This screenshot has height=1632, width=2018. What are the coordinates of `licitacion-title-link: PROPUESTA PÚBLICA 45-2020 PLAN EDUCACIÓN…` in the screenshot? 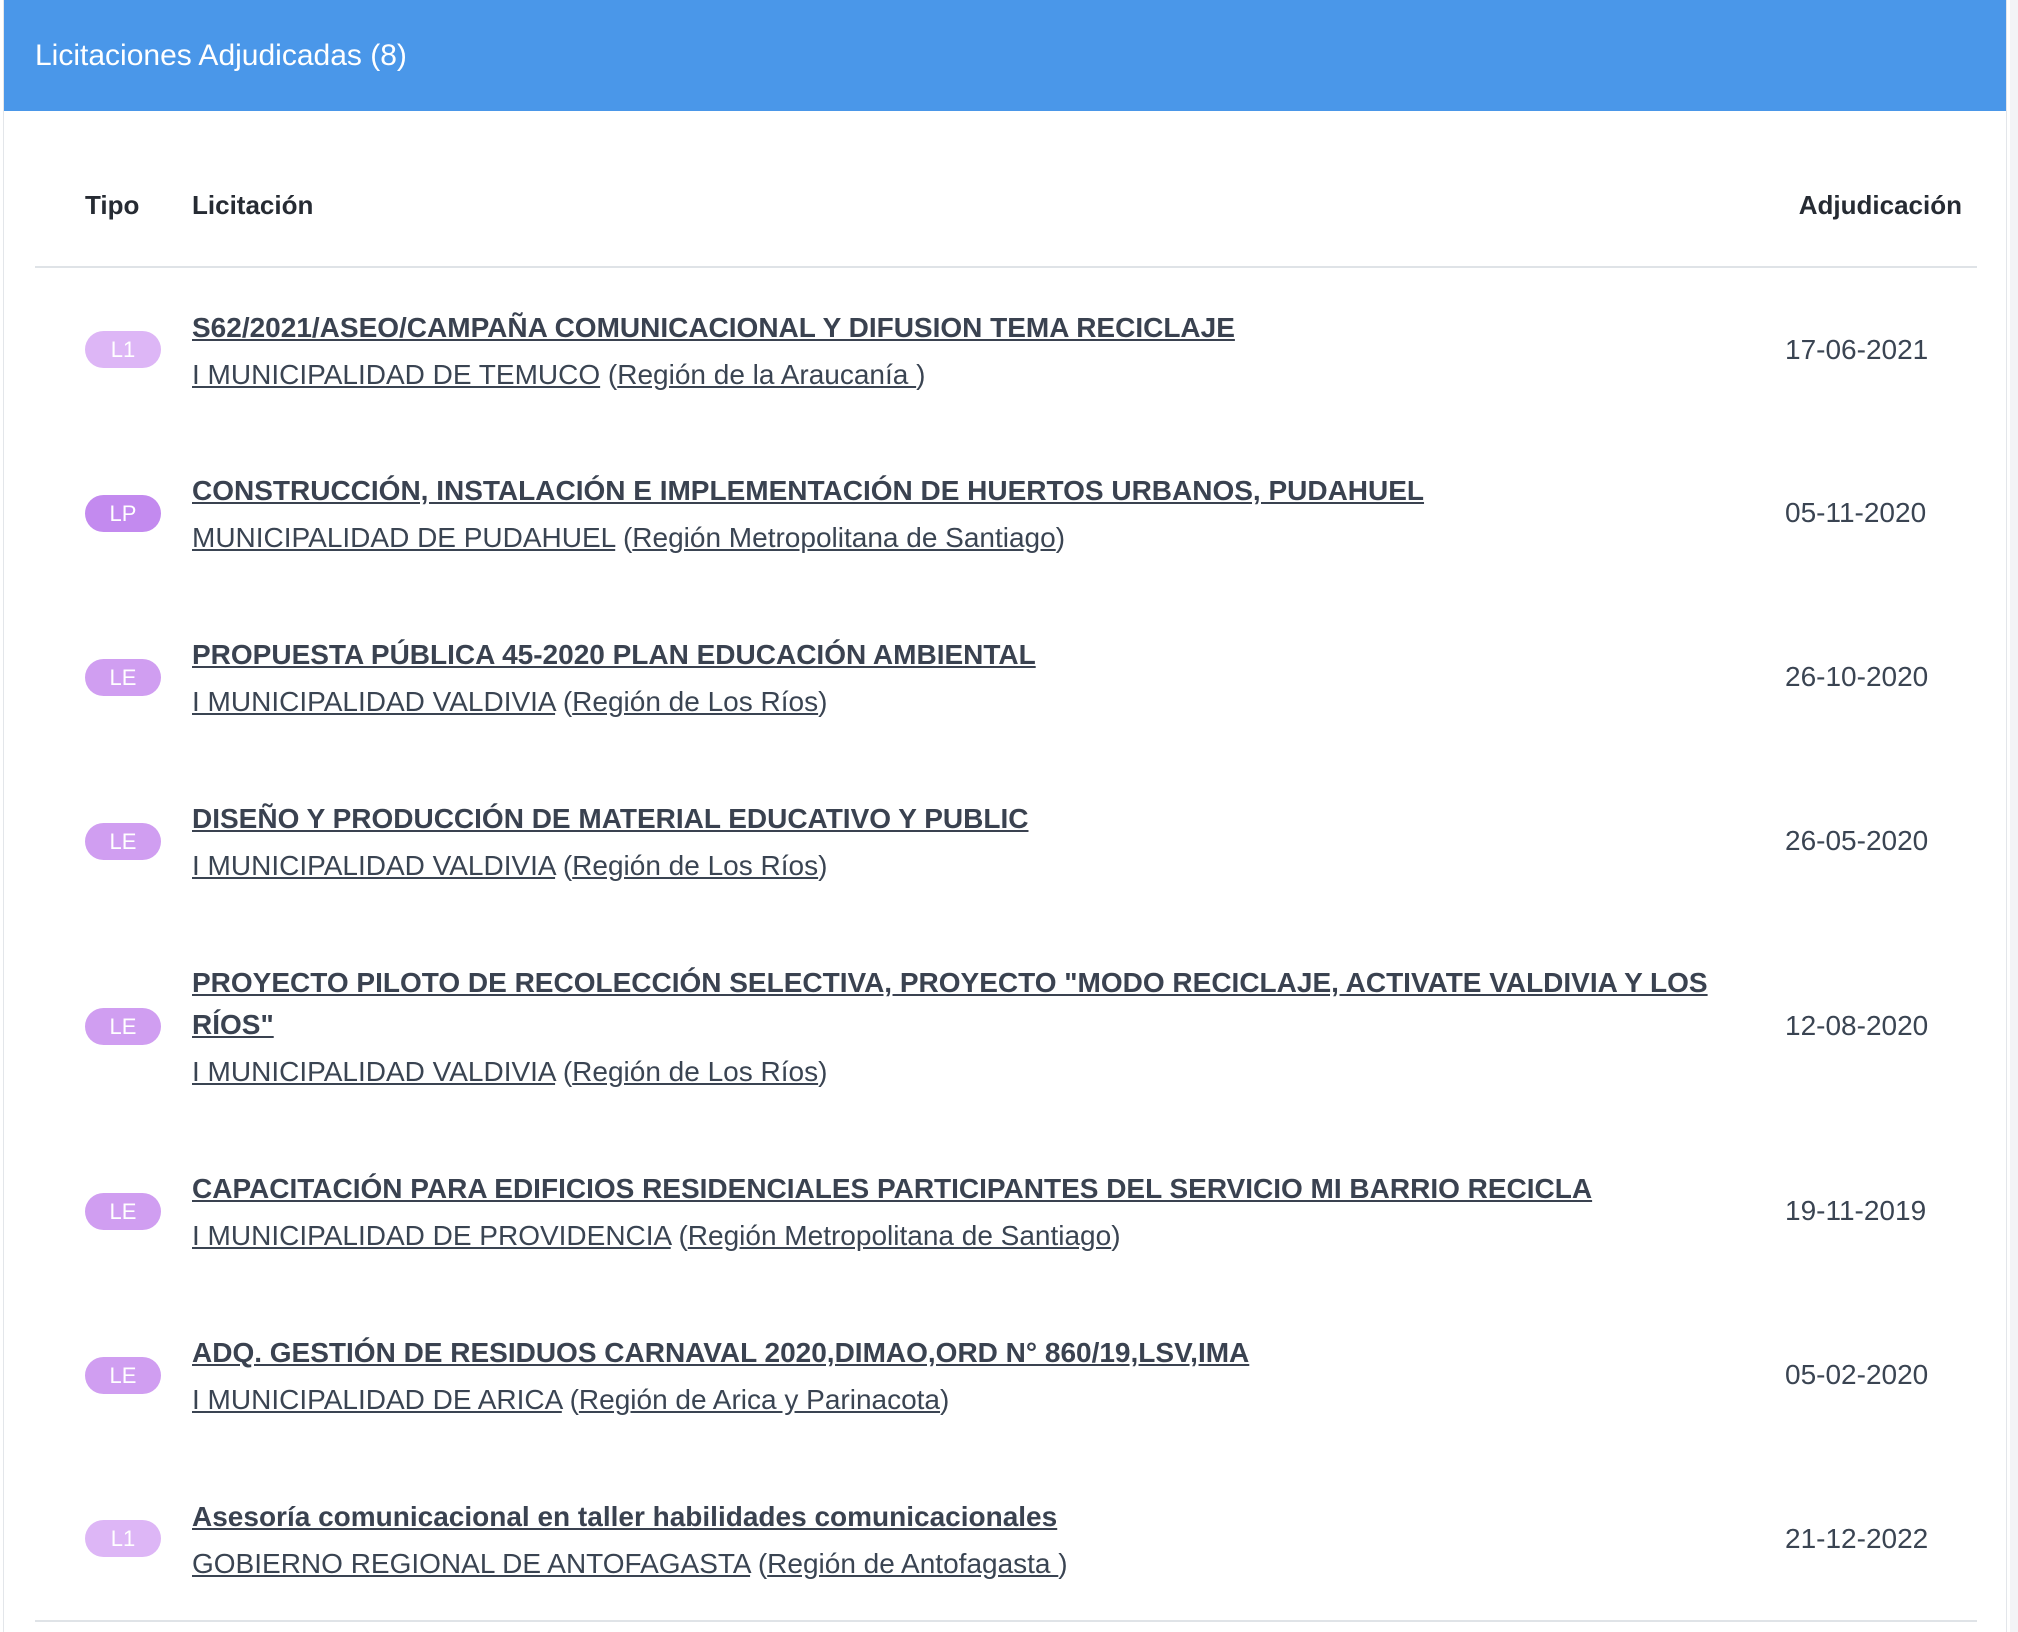 It's located at (988, 655).